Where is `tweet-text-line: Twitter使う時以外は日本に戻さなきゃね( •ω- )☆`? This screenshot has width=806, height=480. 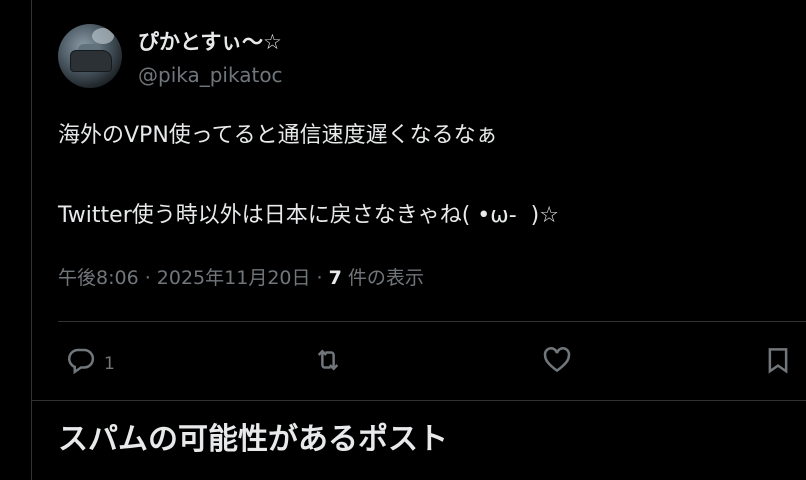 tweet-text-line: Twitter使う時以外は日本に戻さなきゃね( •ω- )☆ is located at coordinates (308, 215).